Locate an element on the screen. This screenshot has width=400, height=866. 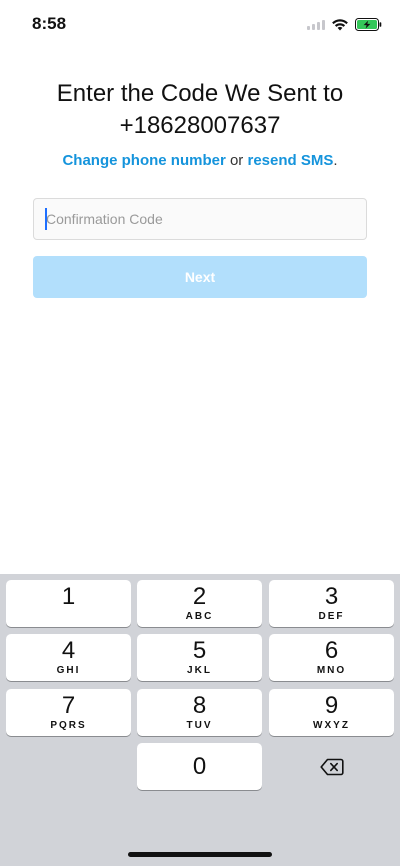
key-digit: 4 is located at coordinates (68, 650).